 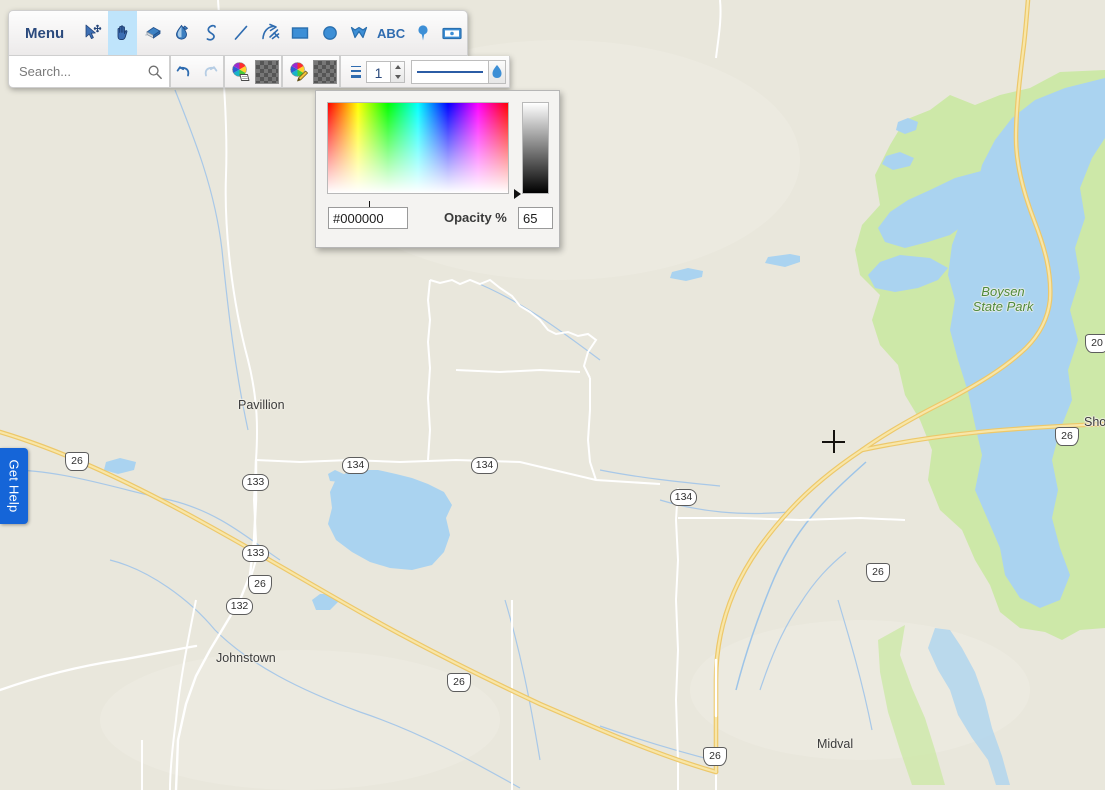 I want to click on undo-button, so click(x=184, y=72).